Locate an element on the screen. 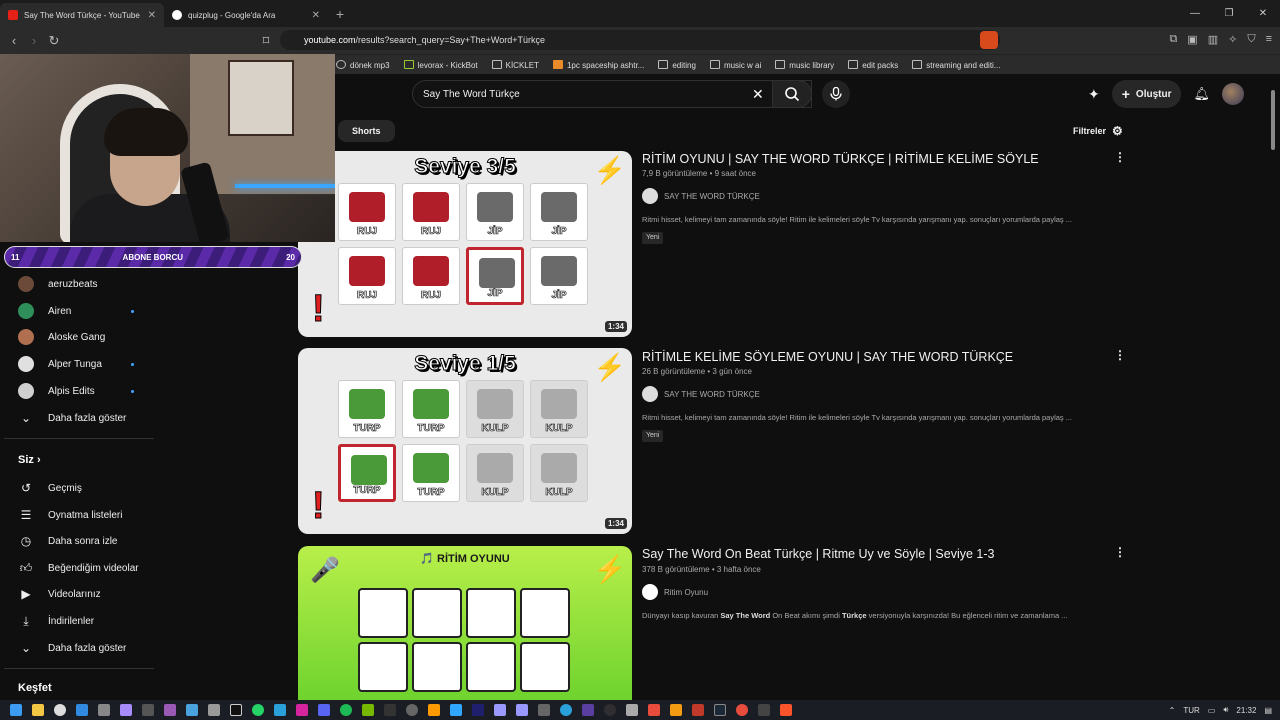 Image resolution: width=1280 pixels, height=720 pixels. tray-chevron-icon: ⌃ is located at coordinates (1172, 710).